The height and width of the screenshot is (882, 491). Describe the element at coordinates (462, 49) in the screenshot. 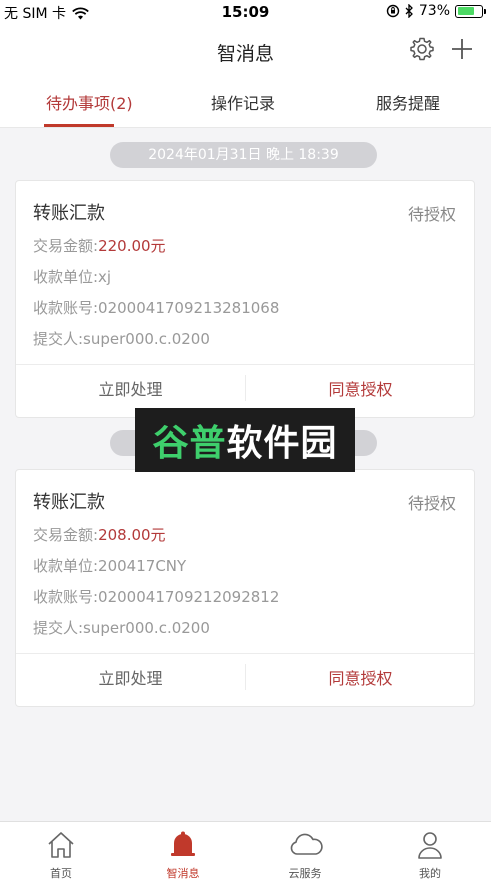

I see `plus-icon` at that location.